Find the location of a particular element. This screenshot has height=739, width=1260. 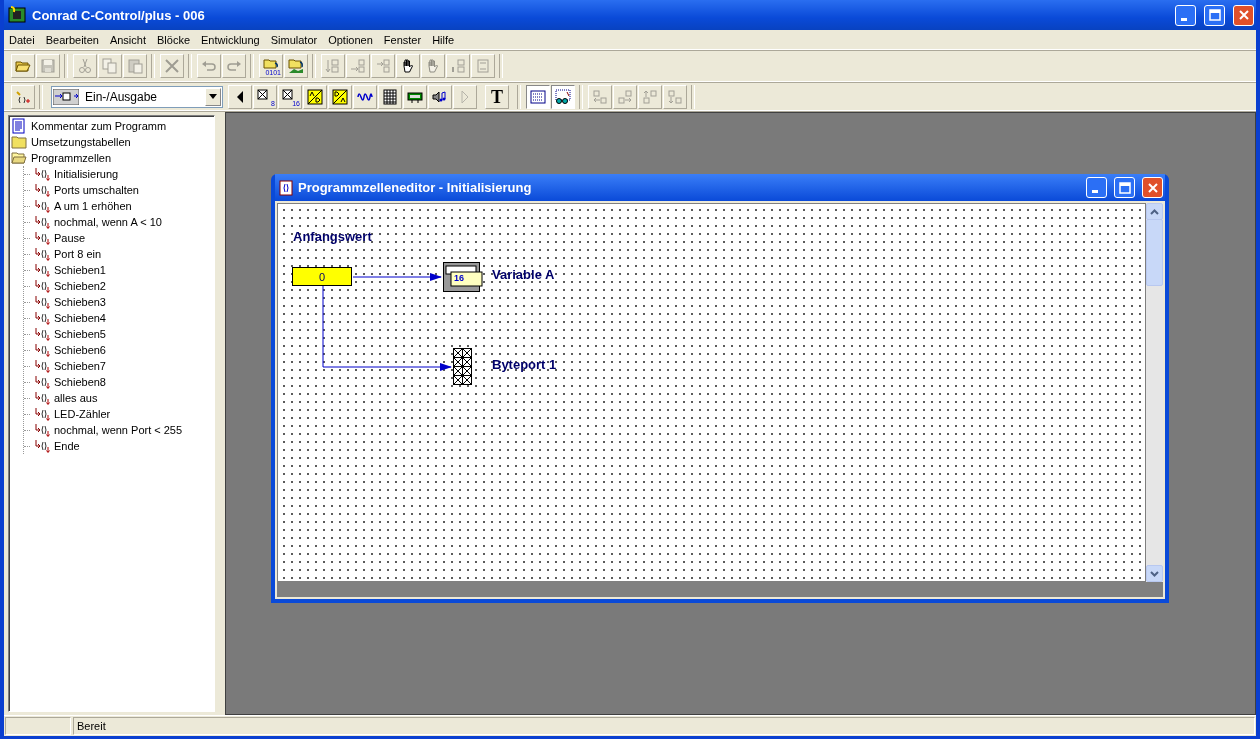

tree-item: A um 1 erhöhen is located at coordinates (93, 206).